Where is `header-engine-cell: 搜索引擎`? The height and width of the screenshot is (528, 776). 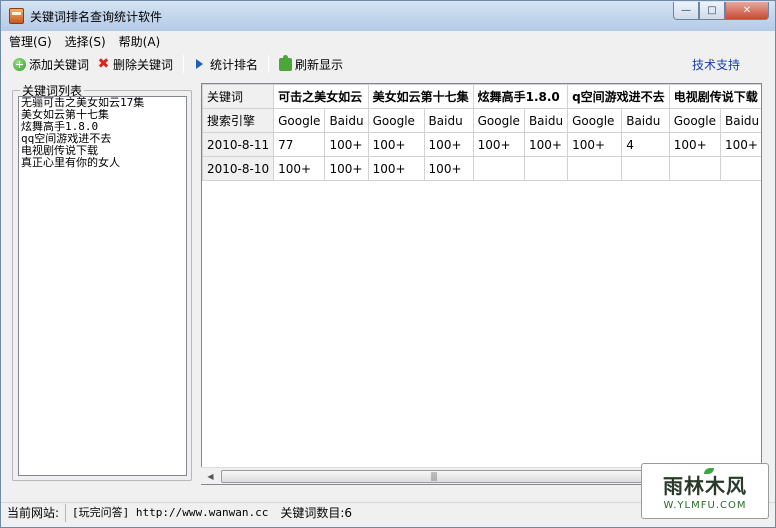
header-engine-cell: 搜索引擎 is located at coordinates (238, 120).